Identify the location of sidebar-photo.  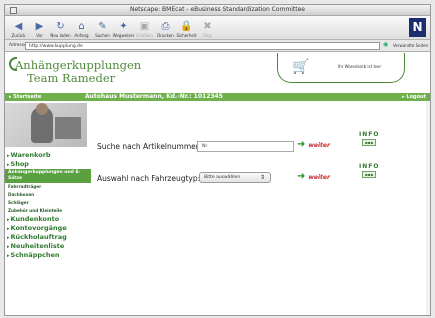
(46, 125).